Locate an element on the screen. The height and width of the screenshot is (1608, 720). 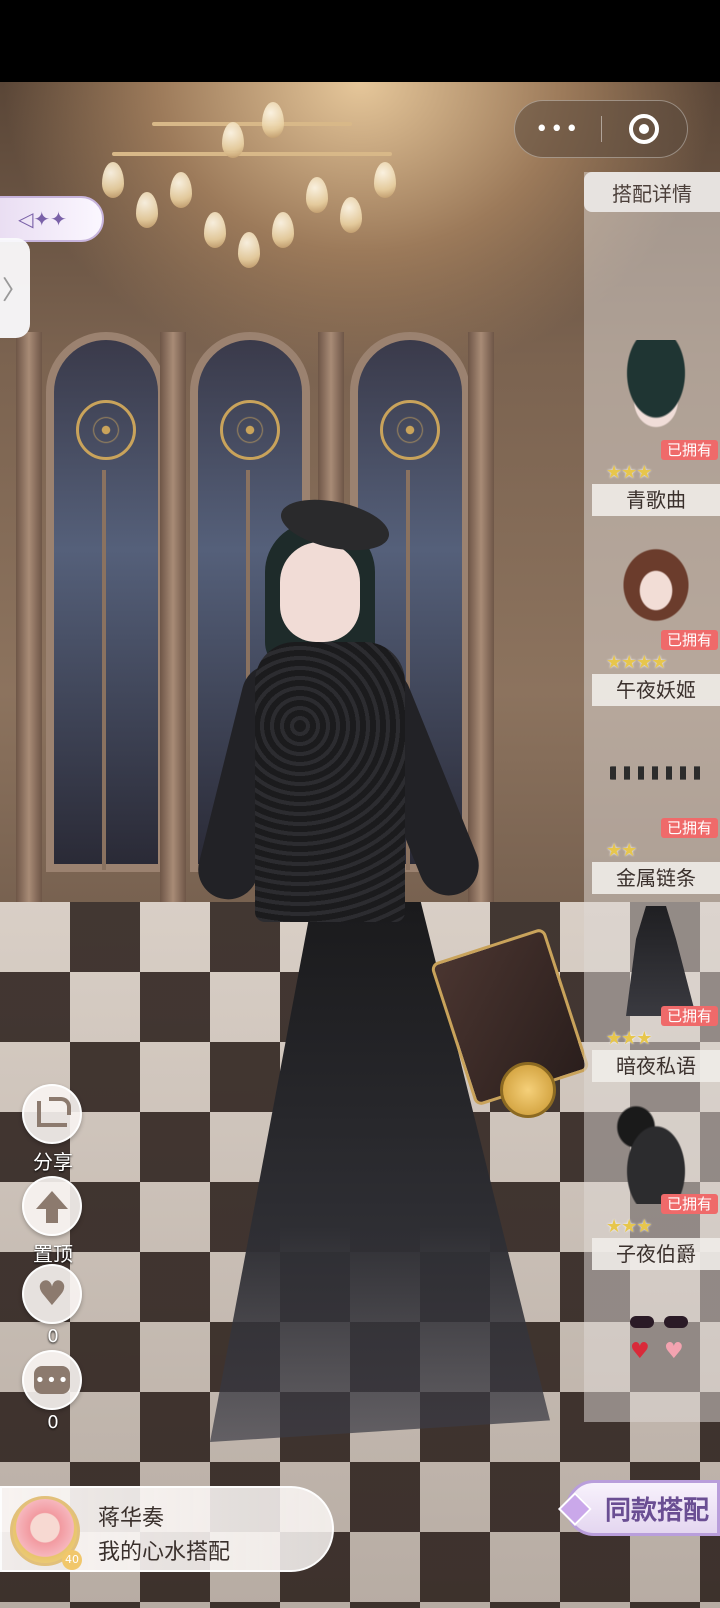
mini-program-capsule: ••• is located at coordinates (601, 129).